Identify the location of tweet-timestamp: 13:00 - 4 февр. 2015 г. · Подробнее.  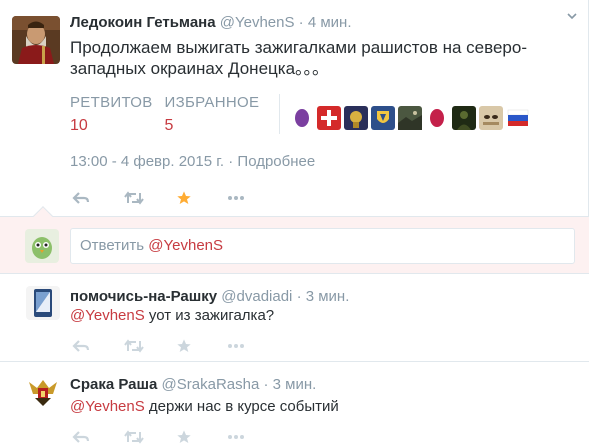
(192, 161).